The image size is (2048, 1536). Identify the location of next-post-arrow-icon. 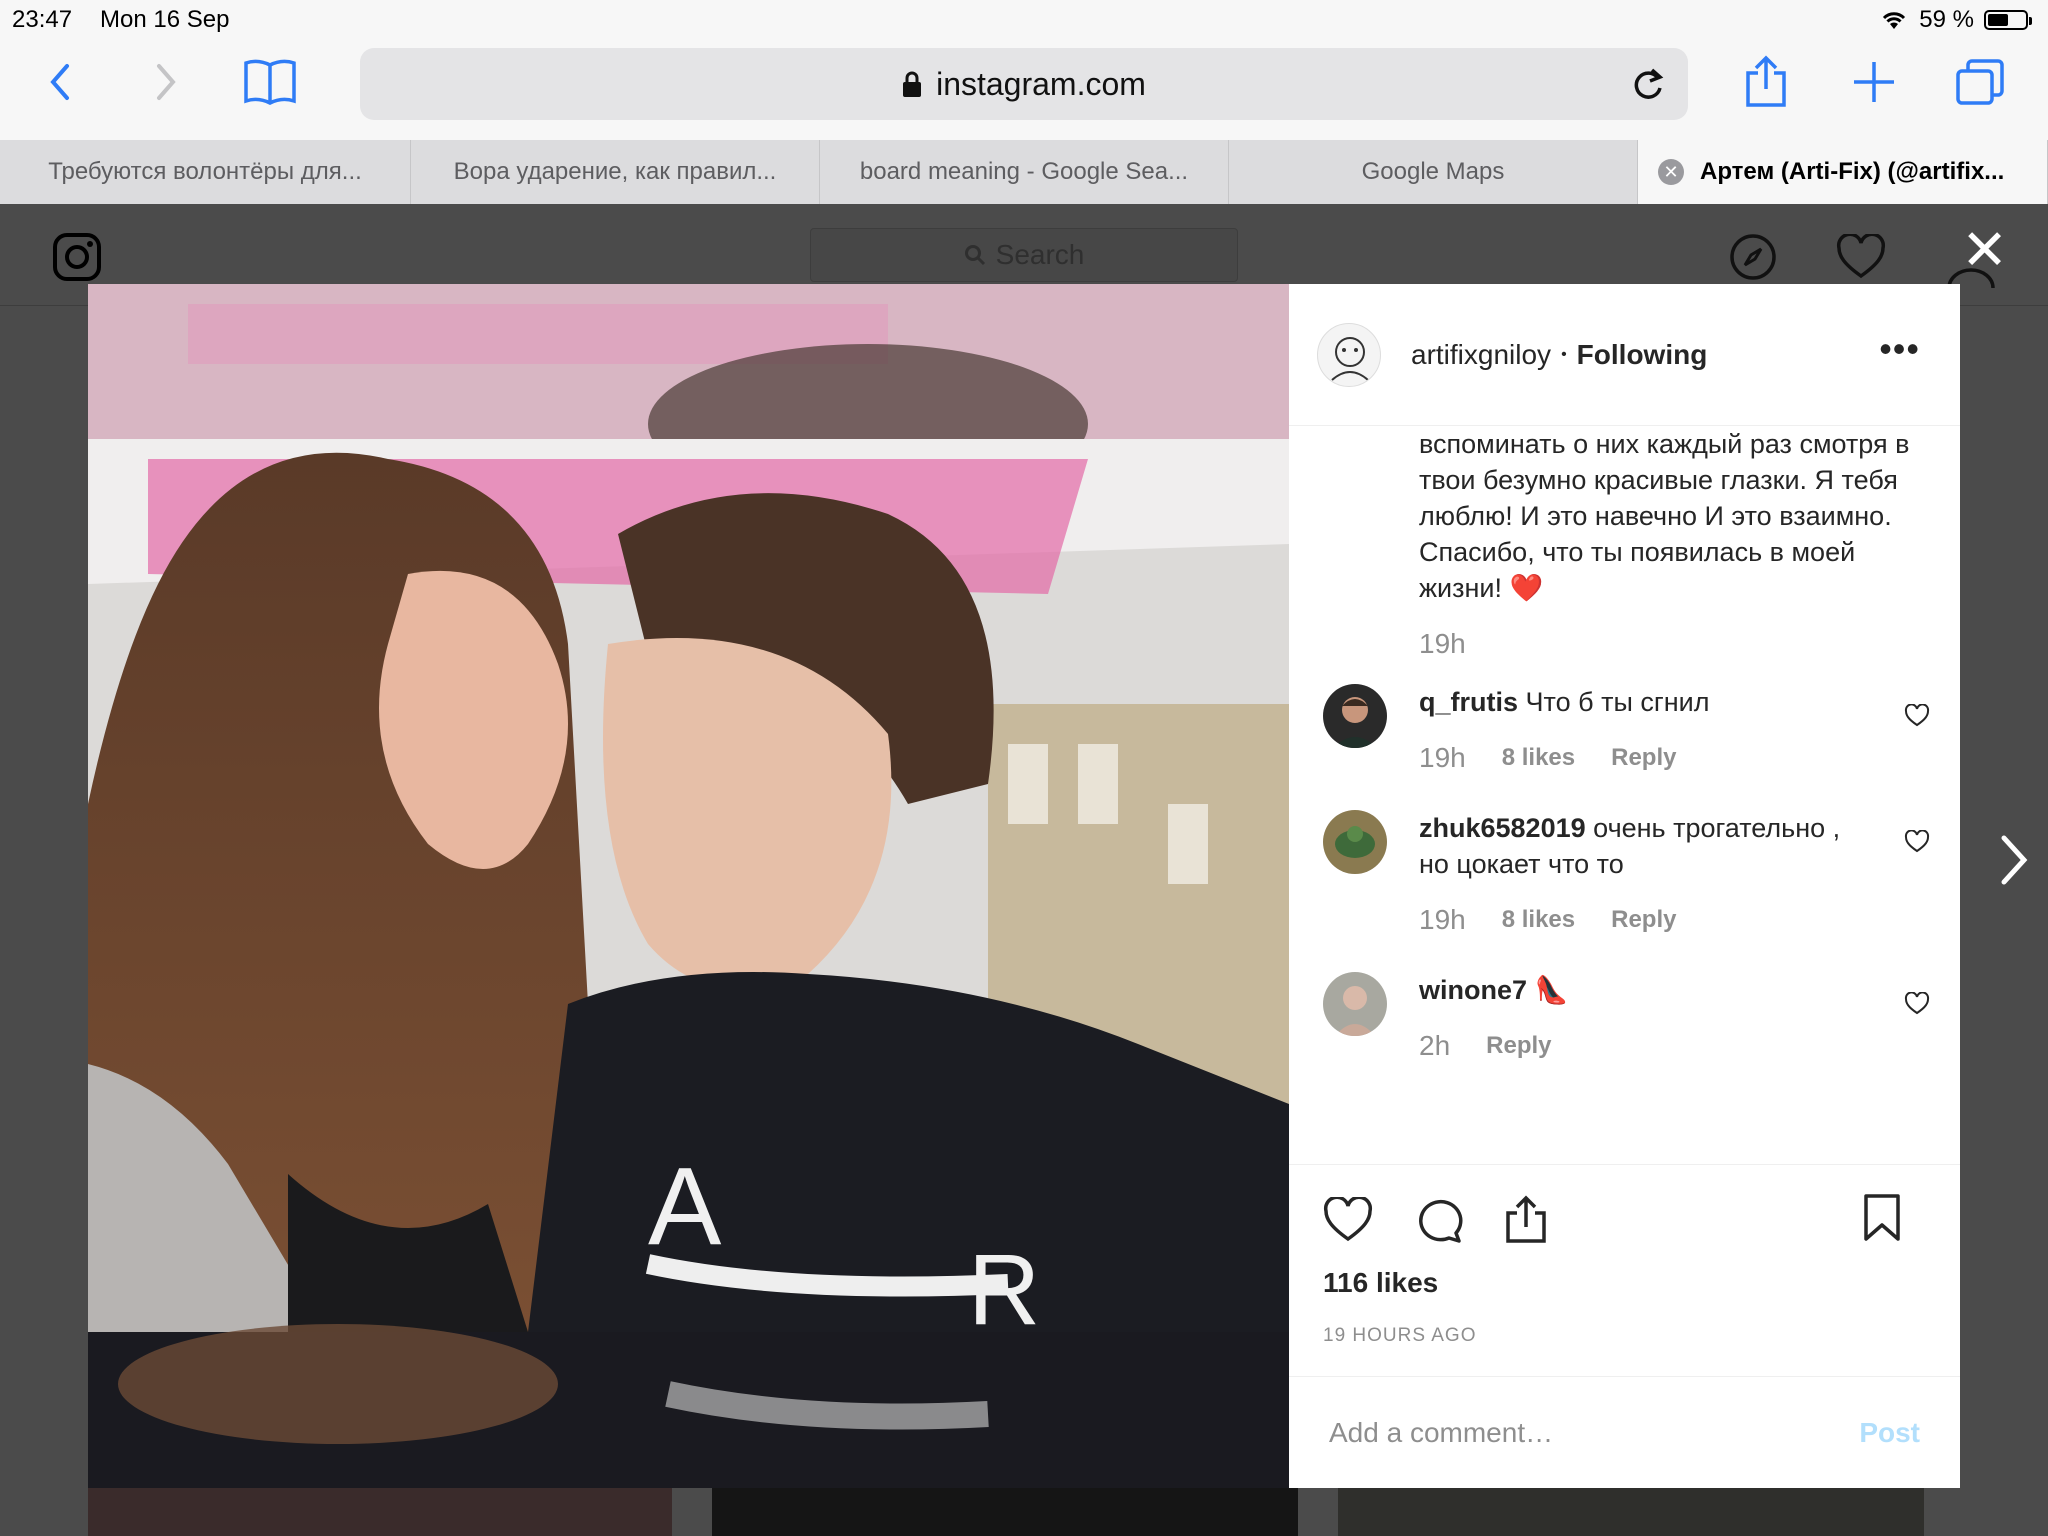
(2013, 860).